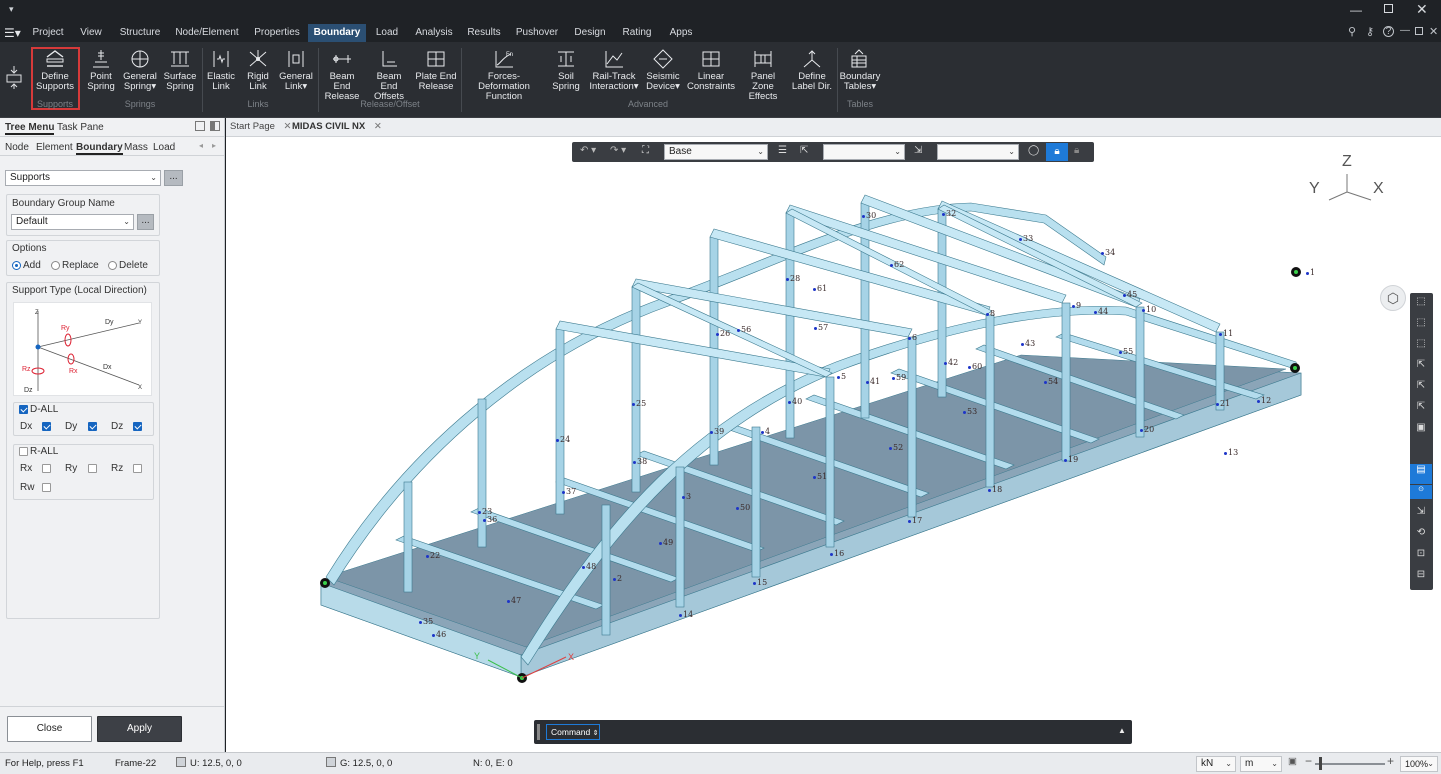 The image size is (1441, 774). I want to click on boundary-group-select: Default ⌄, so click(72, 222).